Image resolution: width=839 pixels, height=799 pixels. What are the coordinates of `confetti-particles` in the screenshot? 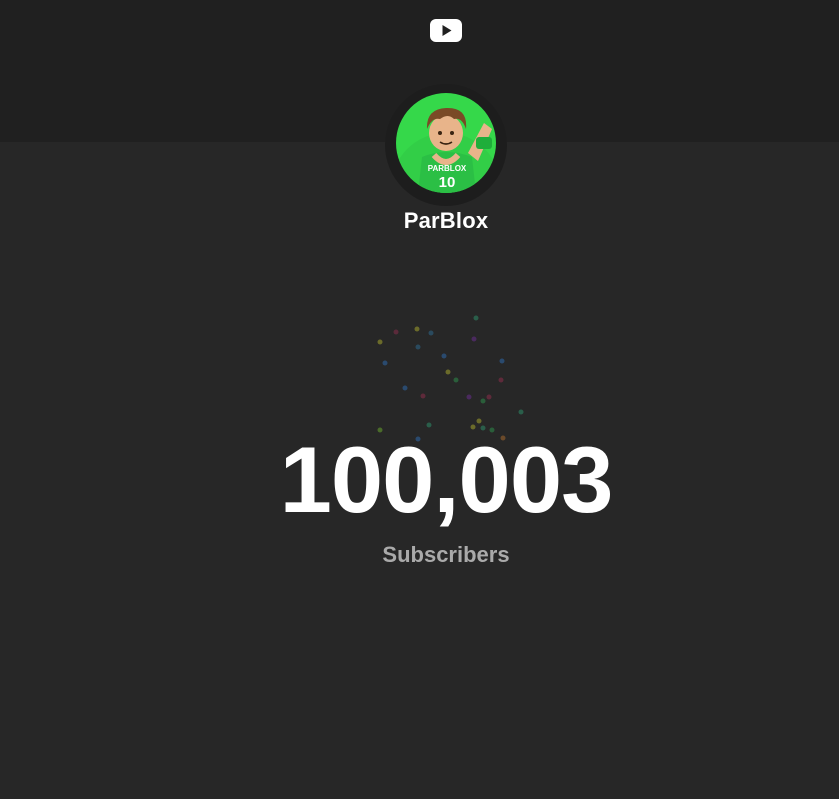 It's located at (450, 378).